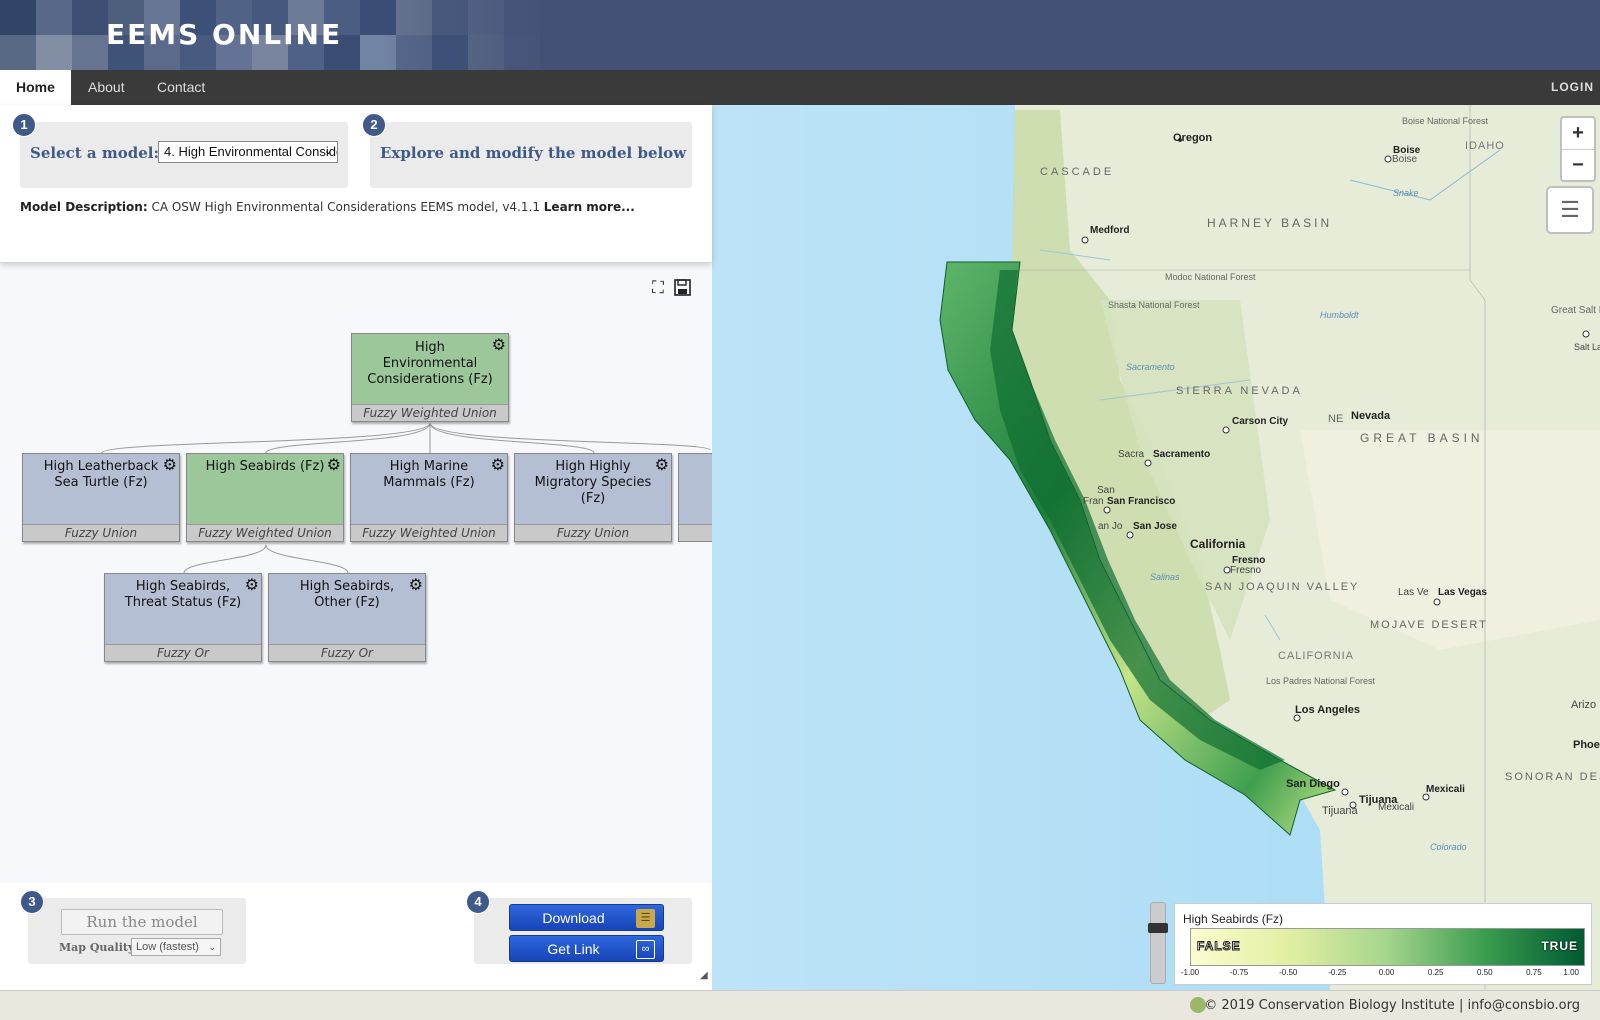 The height and width of the screenshot is (1020, 1600). Describe the element at coordinates (167, 947) in the screenshot. I see `map-quality-value: Low (fastest)` at that location.